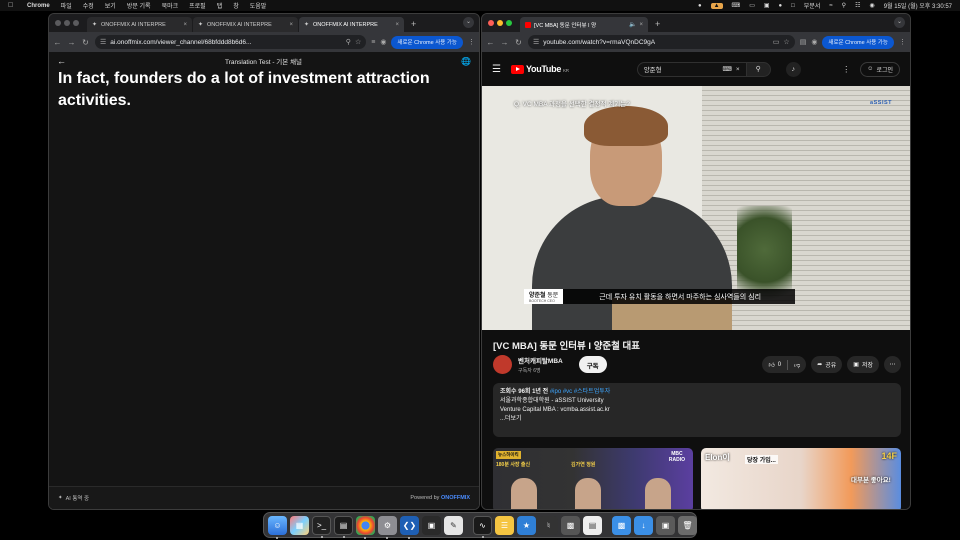 Image resolution: width=960 pixels, height=540 pixels. Describe the element at coordinates (857, 5) in the screenshot. I see `control-center-icon: ☷` at that location.